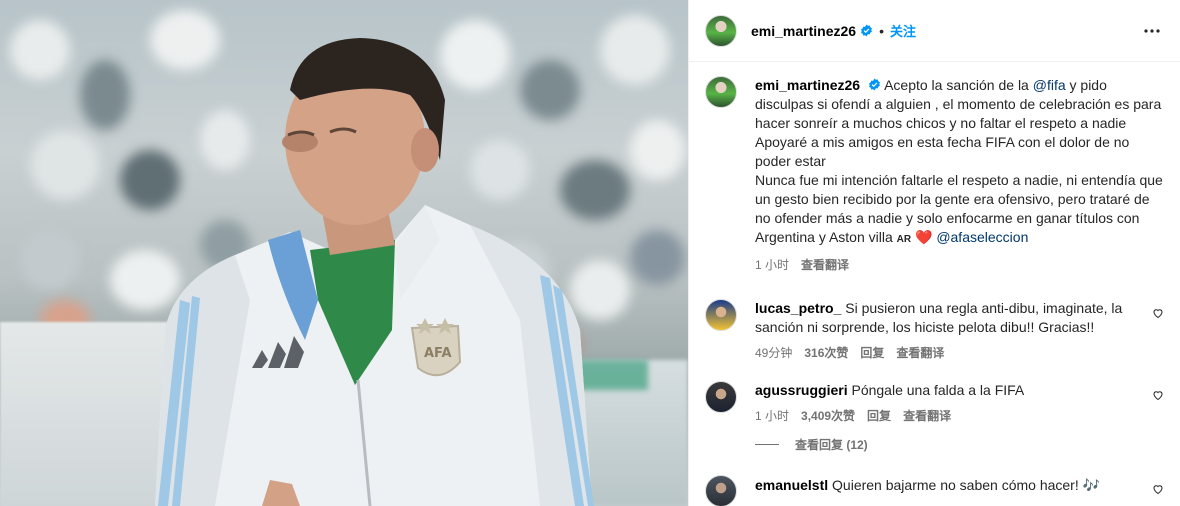 Image resolution: width=1180 pixels, height=506 pixels. What do you see at coordinates (773, 352) in the screenshot?
I see `comment-timestamp: 49分钟` at bounding box center [773, 352].